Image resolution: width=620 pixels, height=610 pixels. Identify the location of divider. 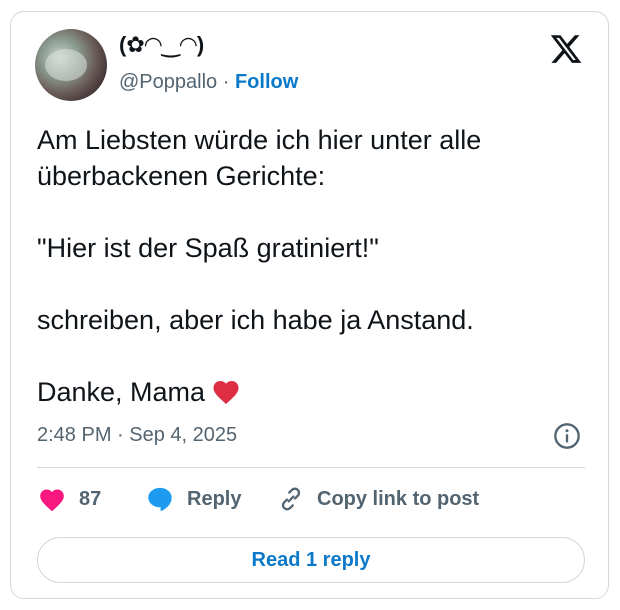
(311, 467).